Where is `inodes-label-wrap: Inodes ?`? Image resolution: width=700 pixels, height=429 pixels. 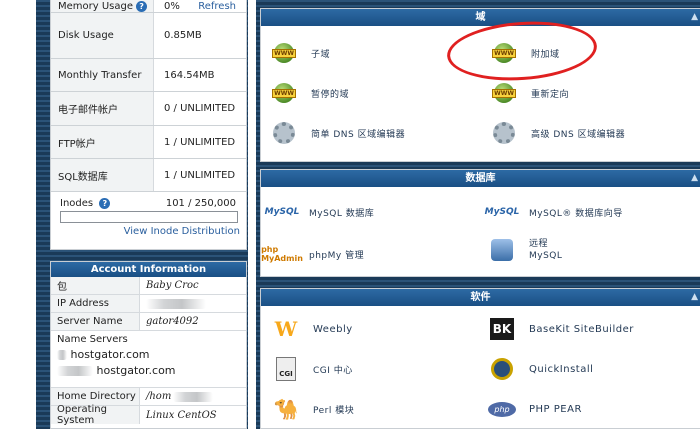 inodes-label-wrap: Inodes ? is located at coordinates (85, 203).